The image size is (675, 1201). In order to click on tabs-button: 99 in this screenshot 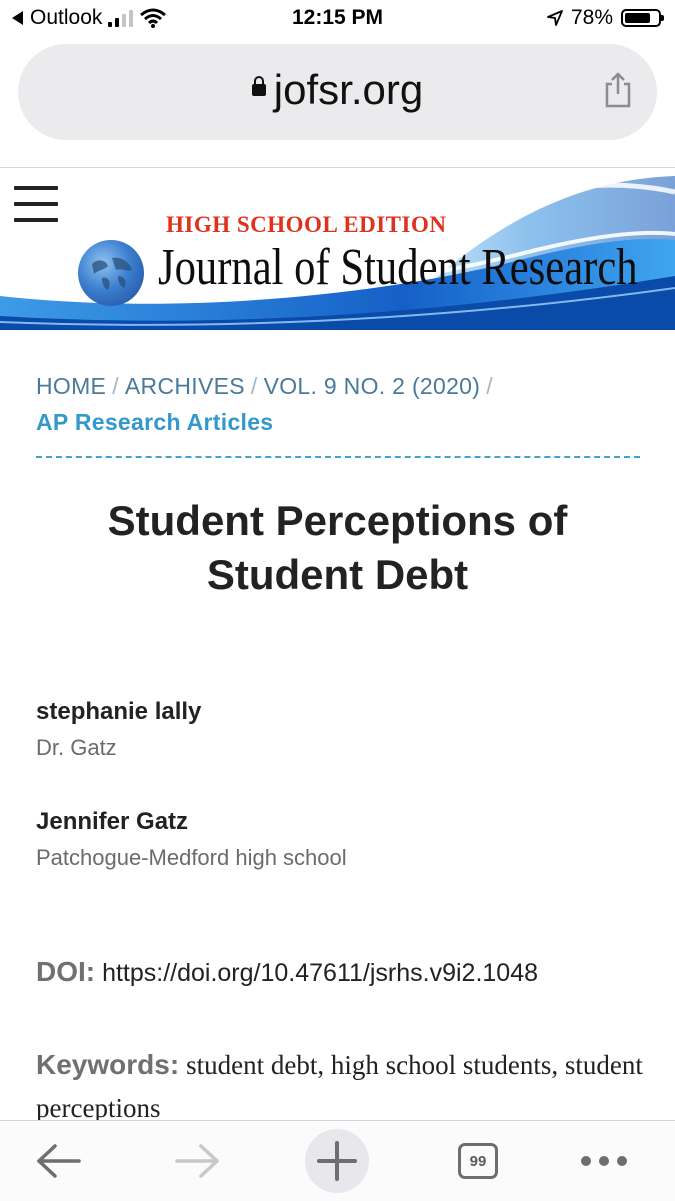, I will do `click(478, 1161)`.